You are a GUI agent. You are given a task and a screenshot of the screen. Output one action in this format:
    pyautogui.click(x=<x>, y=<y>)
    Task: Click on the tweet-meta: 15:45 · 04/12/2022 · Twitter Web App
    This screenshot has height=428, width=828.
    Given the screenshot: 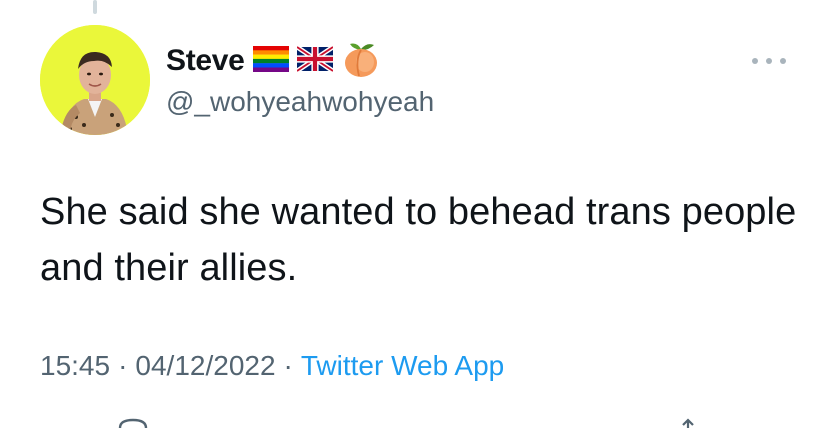 What is the action you would take?
    pyautogui.click(x=272, y=366)
    